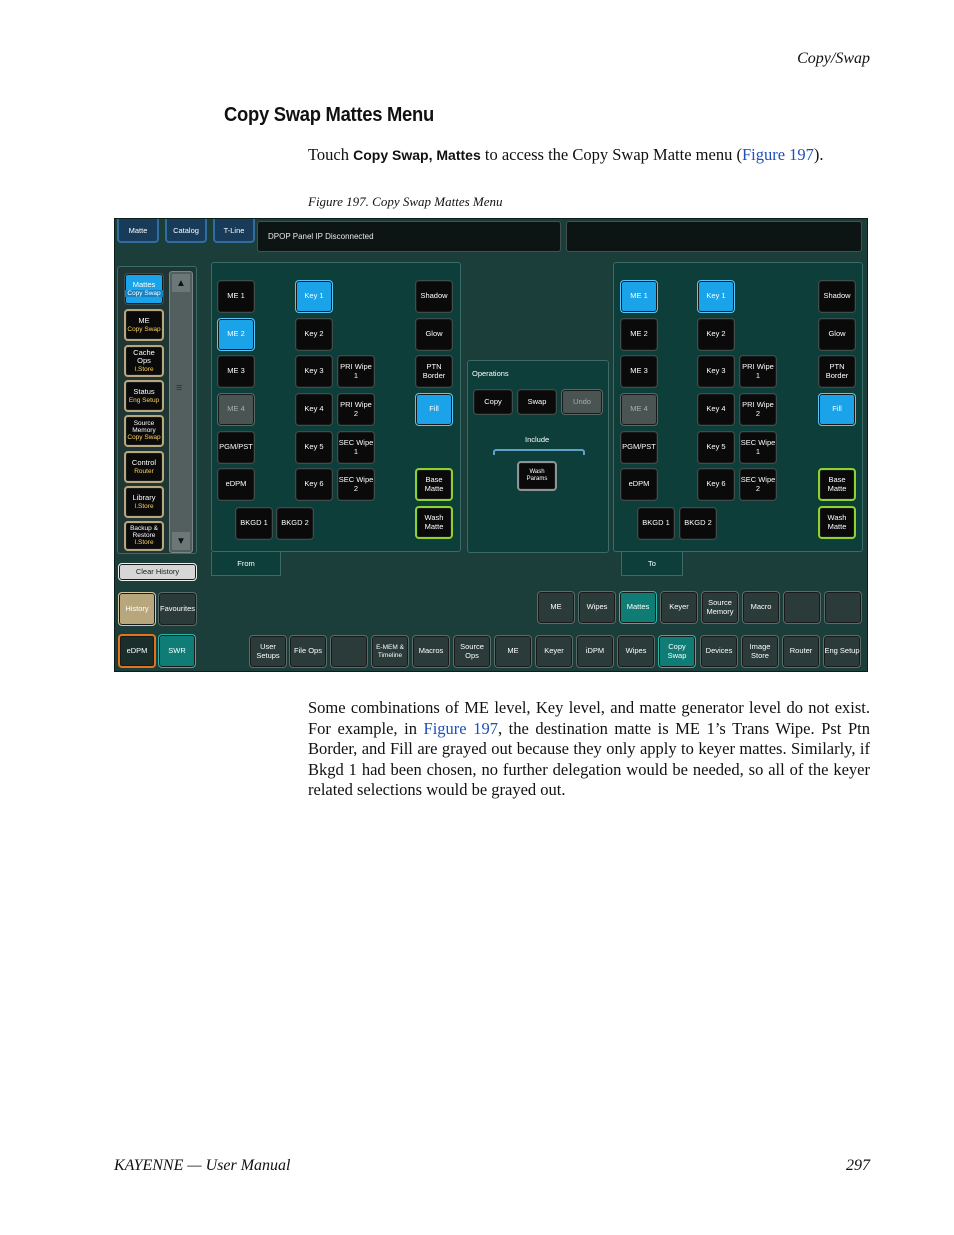 The width and height of the screenshot is (954, 1235). I want to click on tab-tline: T-Line, so click(234, 231).